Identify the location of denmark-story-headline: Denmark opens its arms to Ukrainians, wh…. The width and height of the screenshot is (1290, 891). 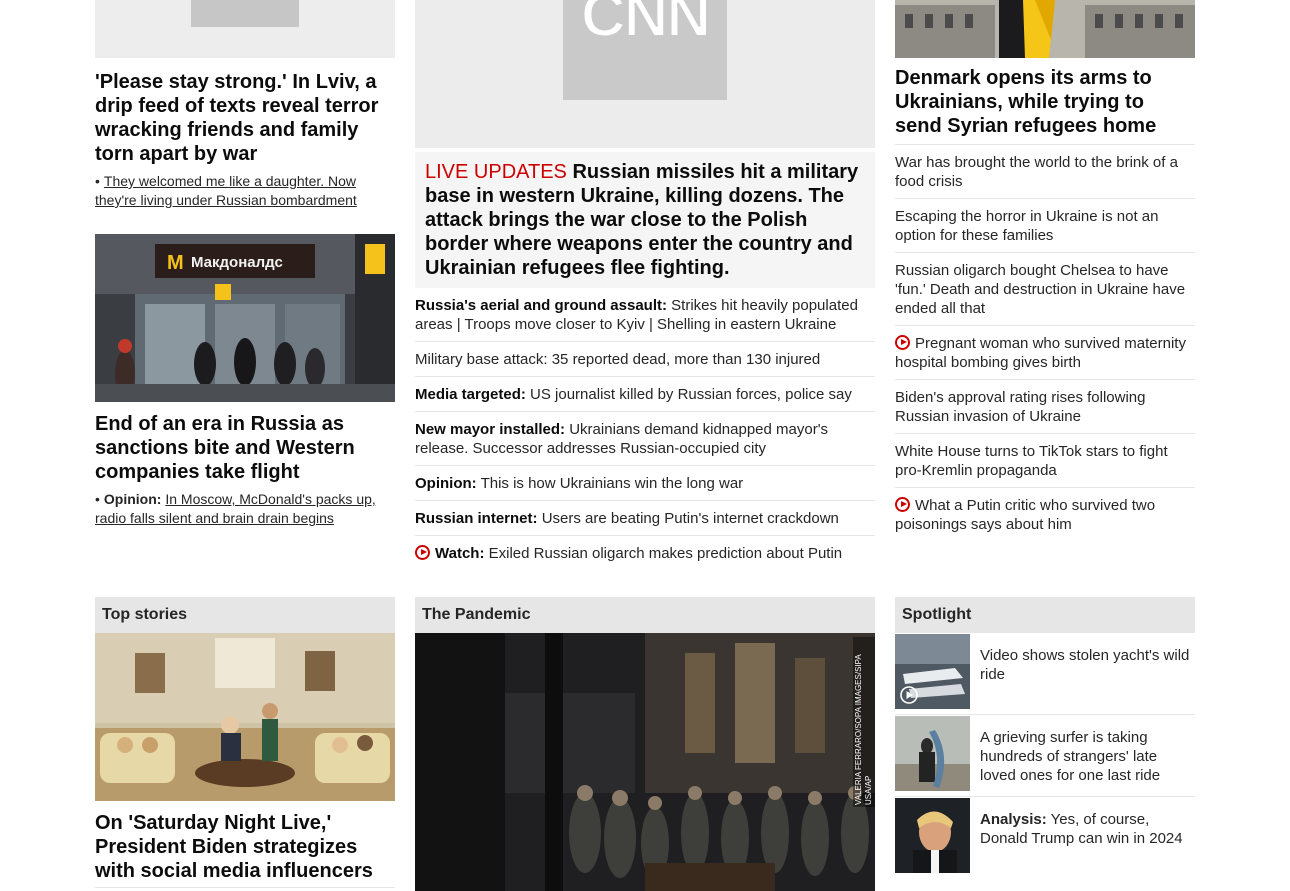
(1045, 102).